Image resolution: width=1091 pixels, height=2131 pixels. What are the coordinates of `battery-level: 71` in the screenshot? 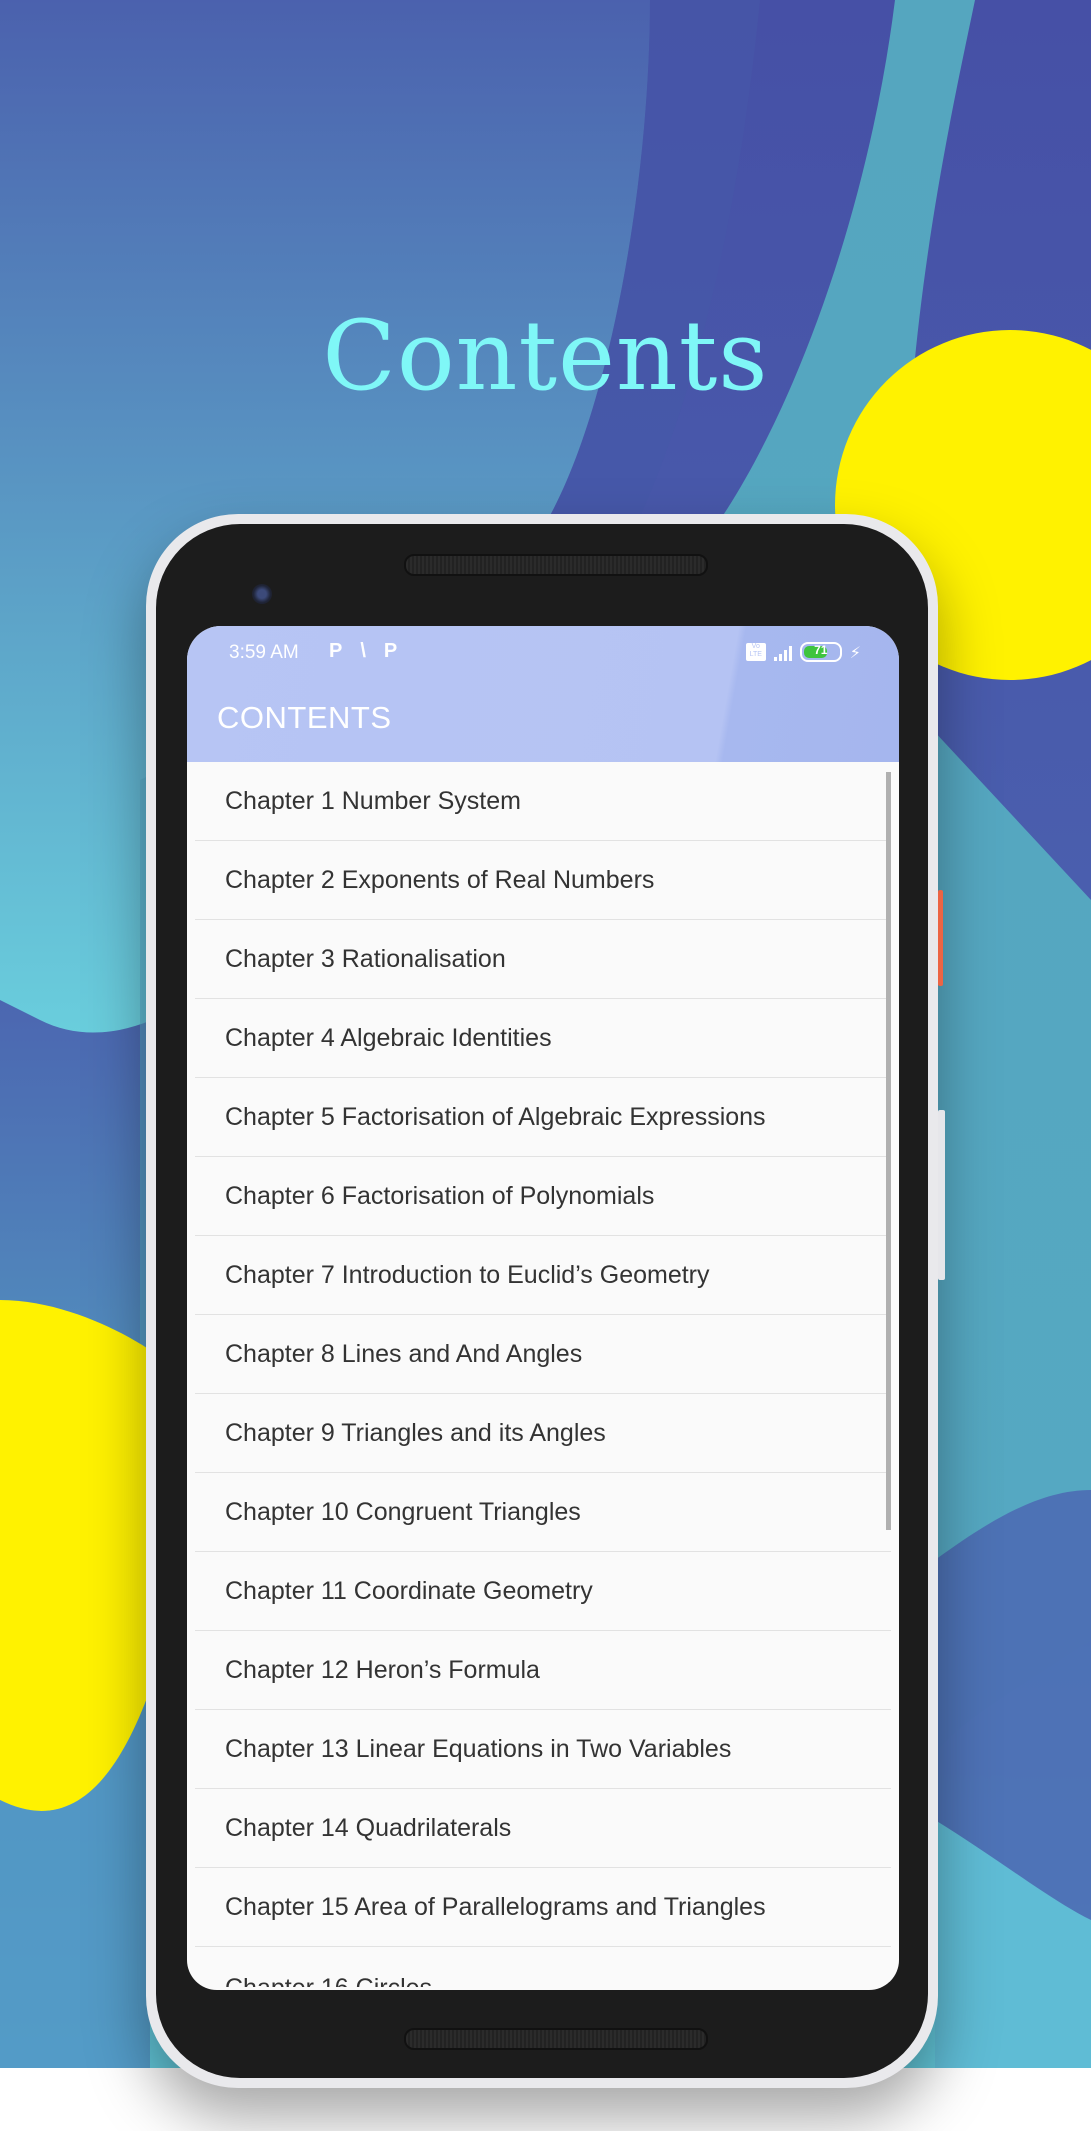 It's located at (821, 650).